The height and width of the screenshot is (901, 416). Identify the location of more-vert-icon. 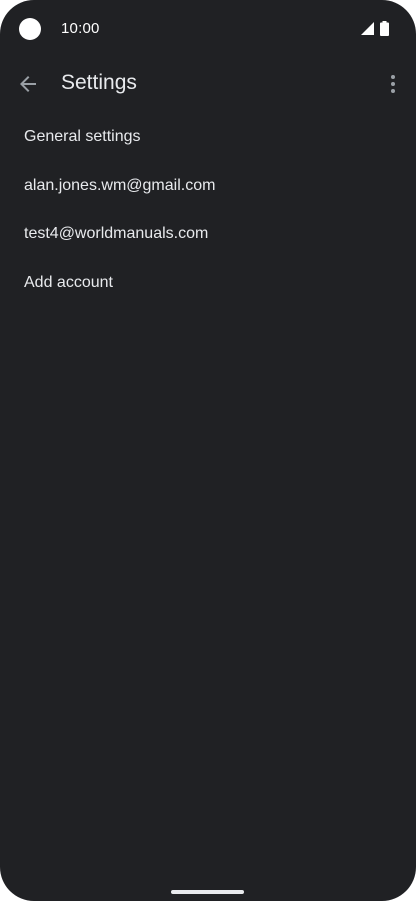
(393, 84).